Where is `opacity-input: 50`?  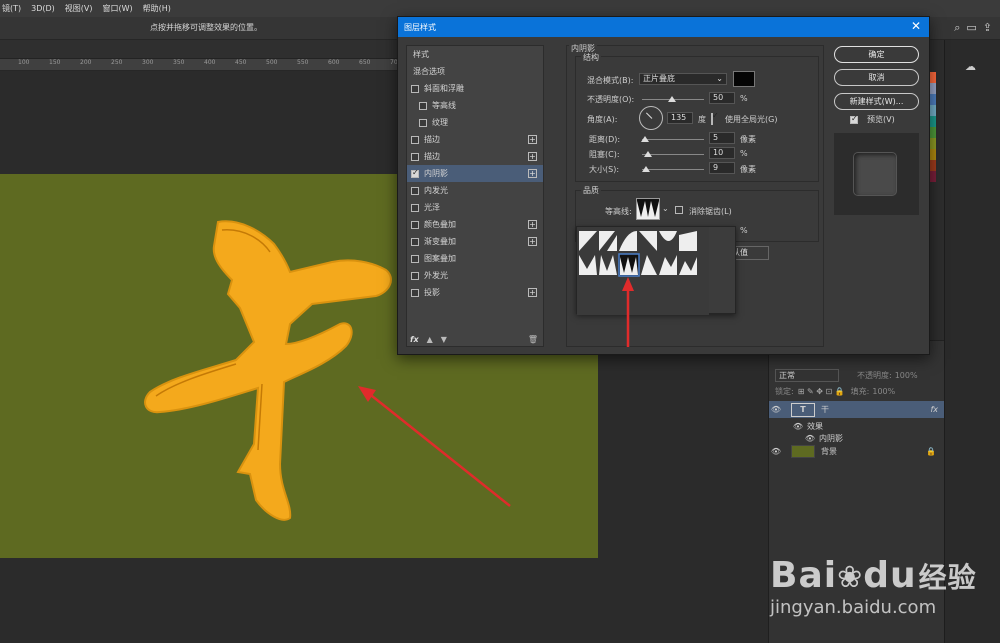
opacity-input: 50 is located at coordinates (722, 98).